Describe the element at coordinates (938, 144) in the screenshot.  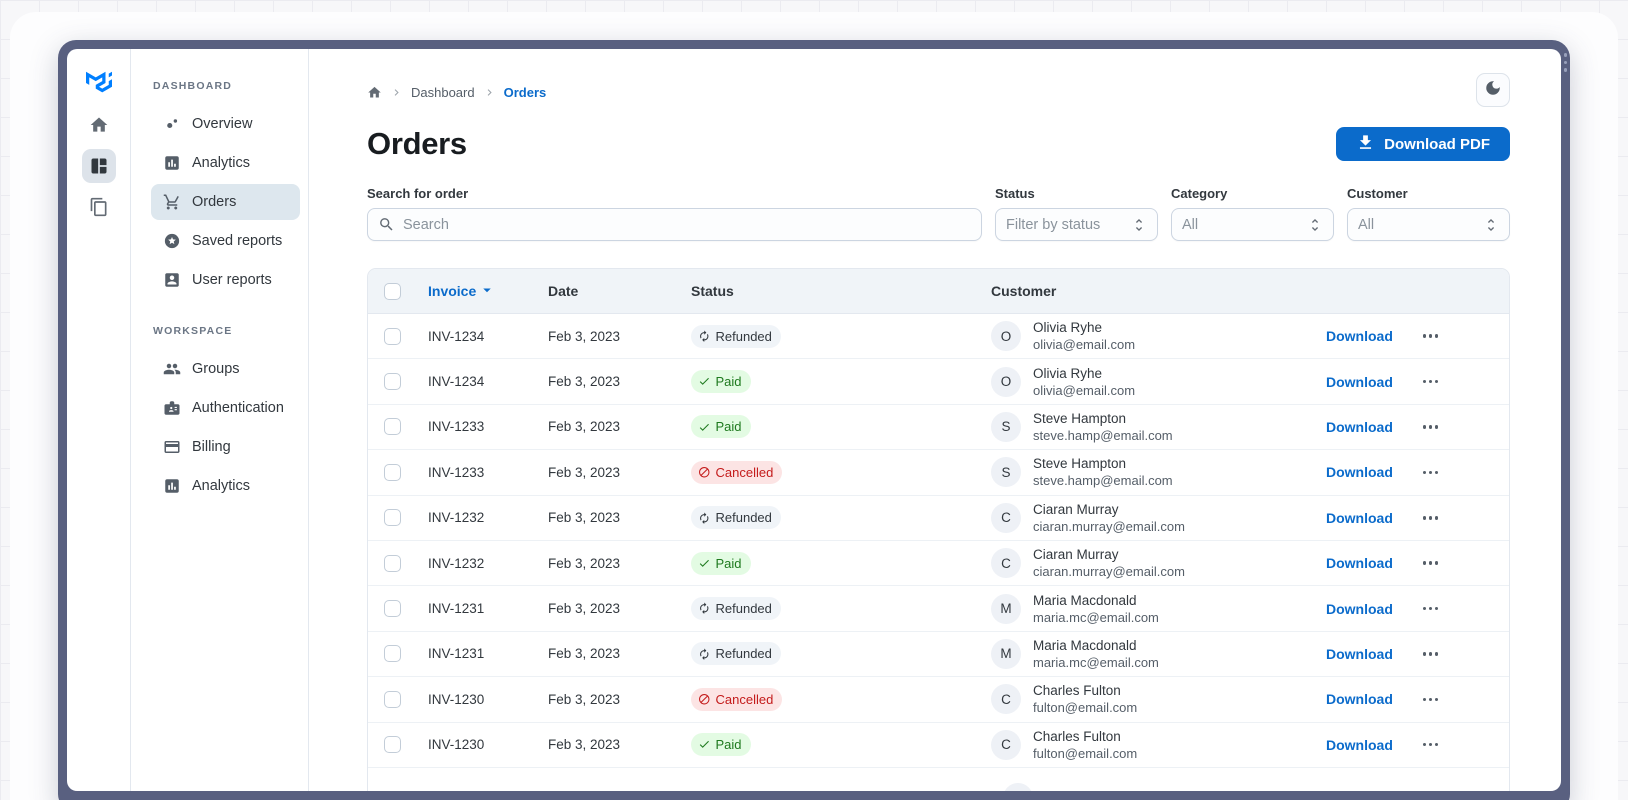
I see `page-header: Orders Download PDF` at that location.